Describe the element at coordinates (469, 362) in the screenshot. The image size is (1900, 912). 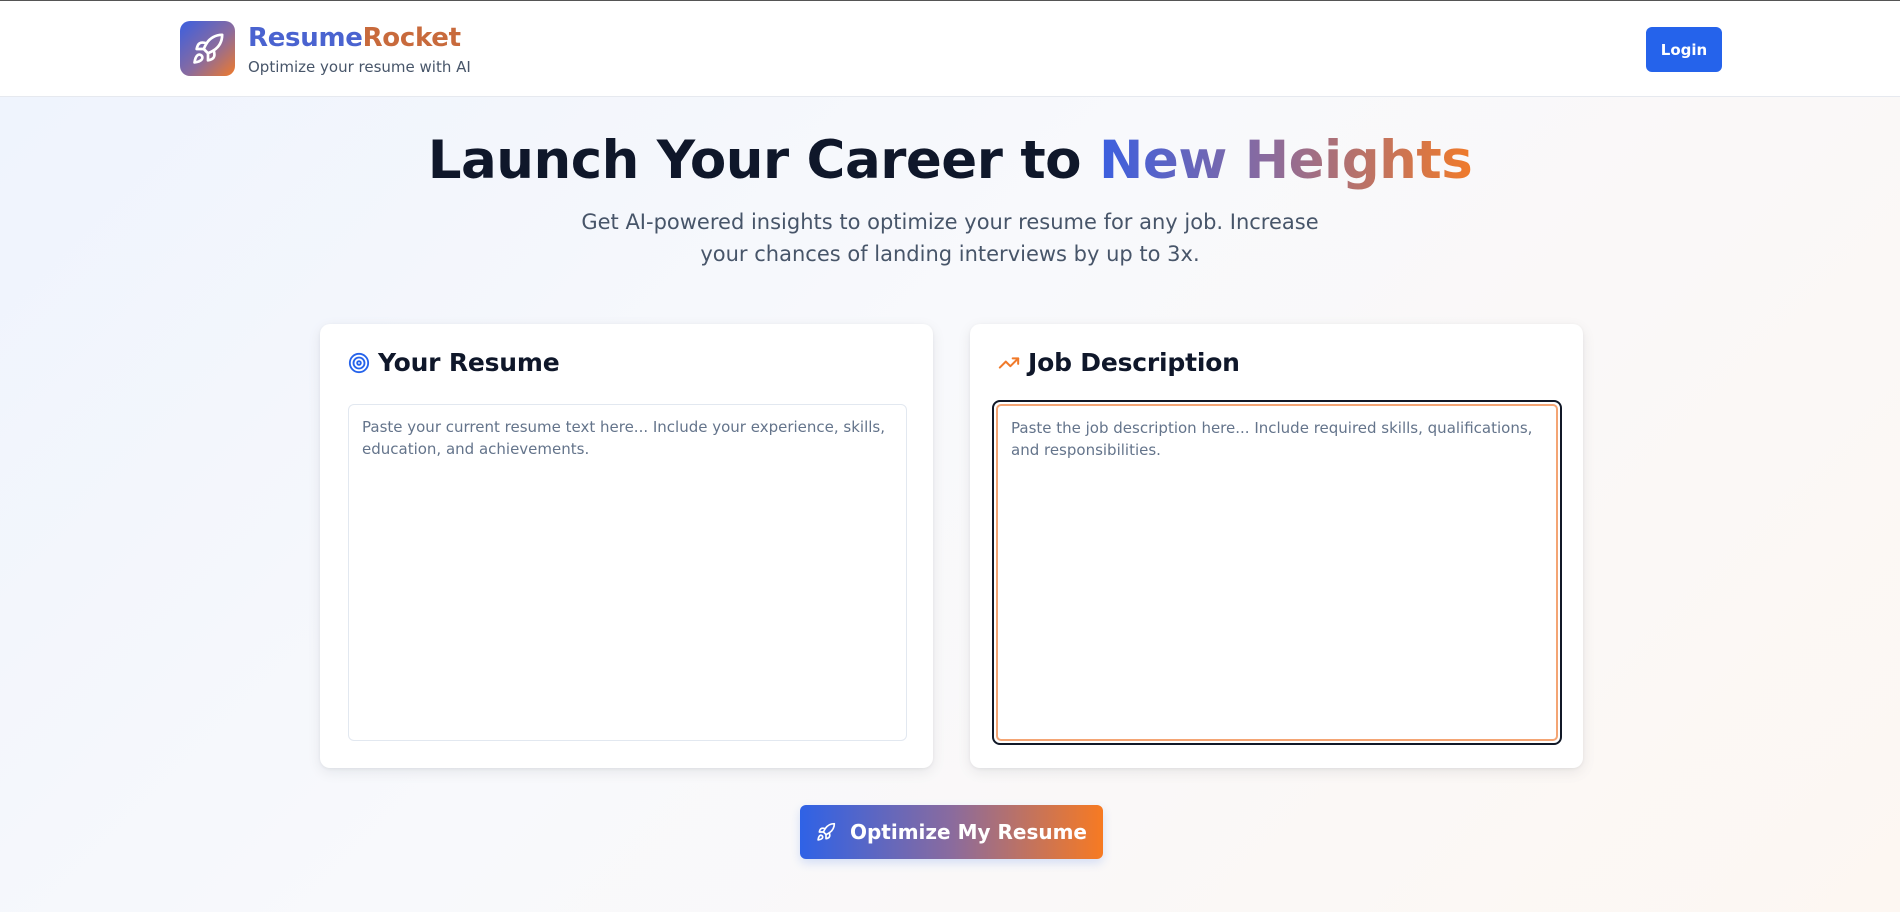
I see `resume-card-title: Your Resume` at that location.